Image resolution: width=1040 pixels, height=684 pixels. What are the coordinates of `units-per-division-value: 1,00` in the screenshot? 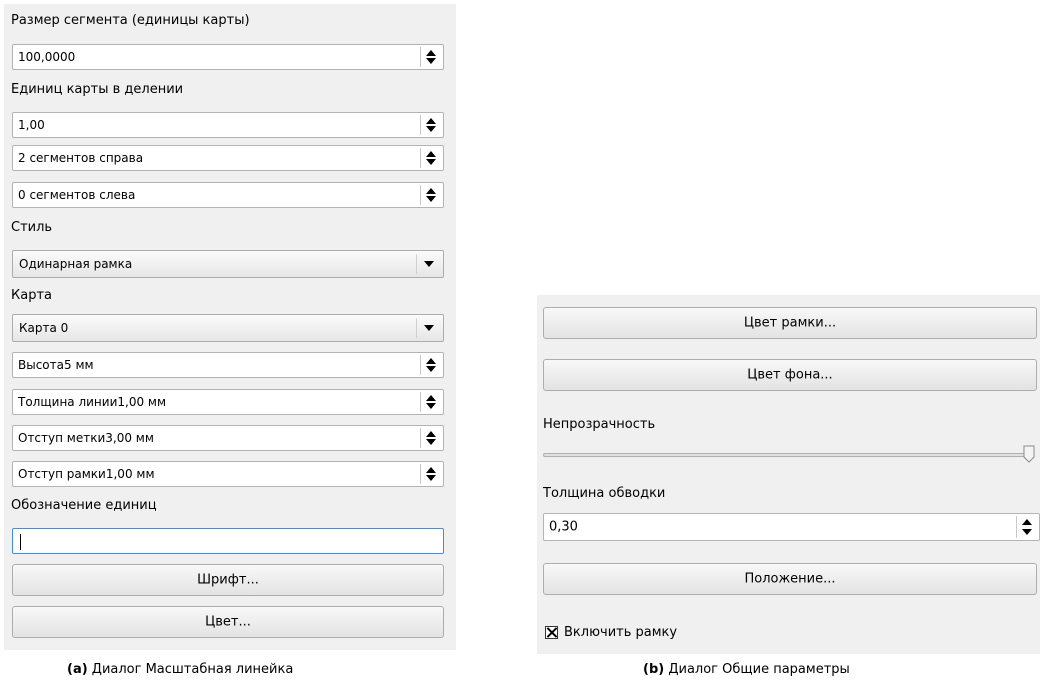 It's located at (31, 125).